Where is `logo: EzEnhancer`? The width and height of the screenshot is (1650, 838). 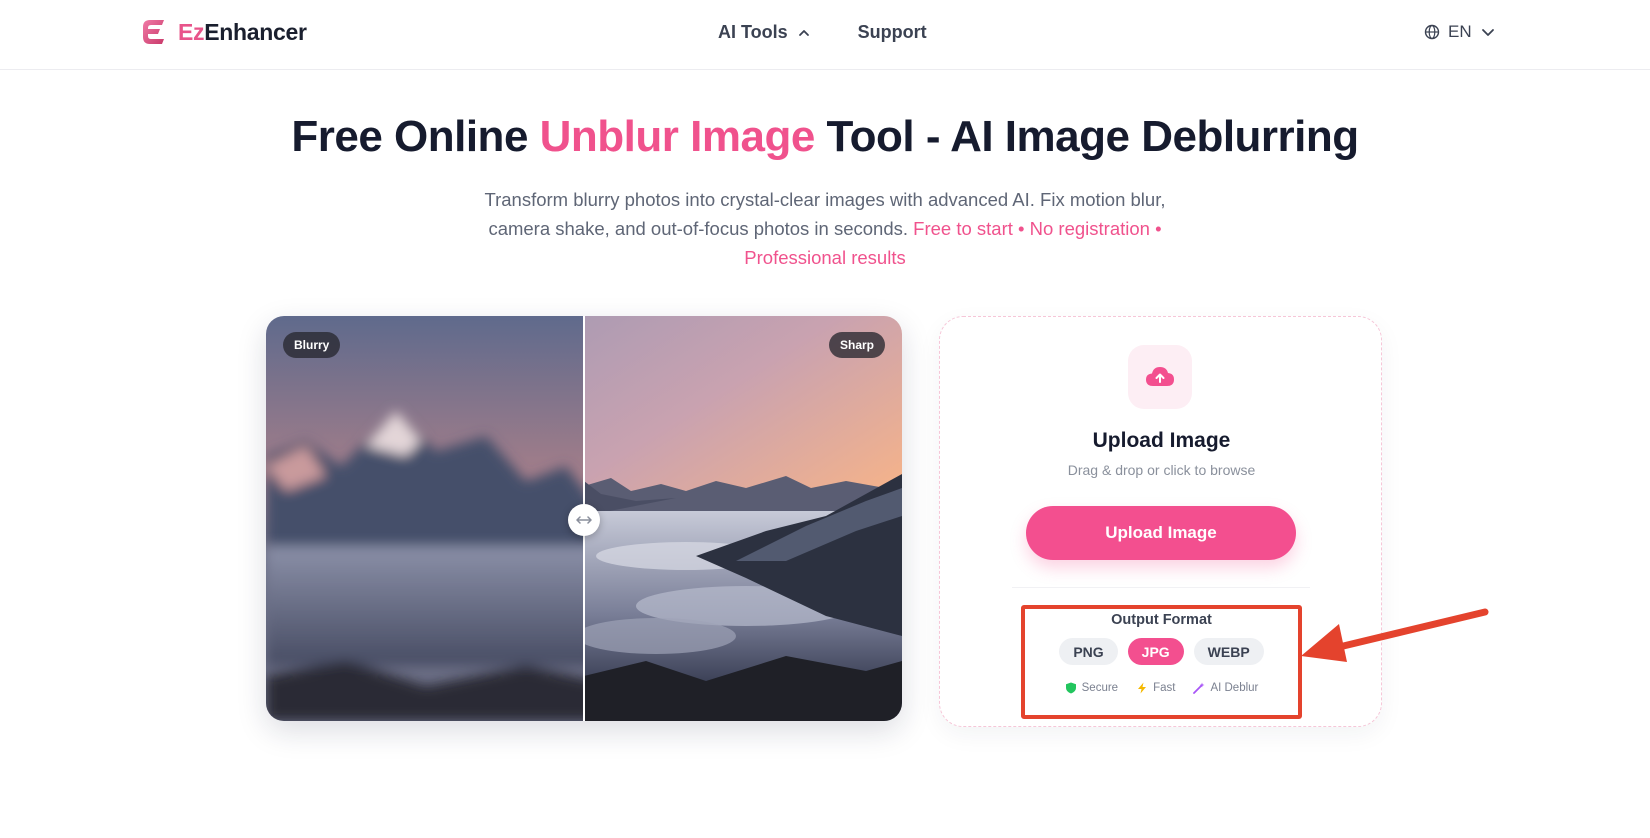 logo: EzEnhancer is located at coordinates (224, 32).